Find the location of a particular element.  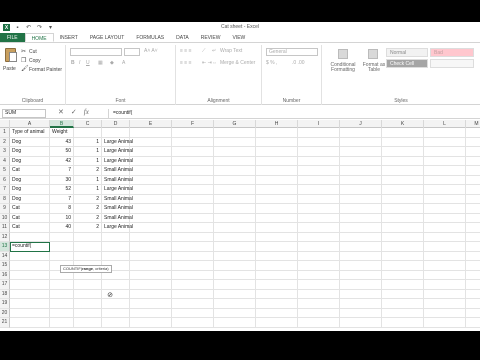

column-header-i: I is located at coordinates (319, 124).